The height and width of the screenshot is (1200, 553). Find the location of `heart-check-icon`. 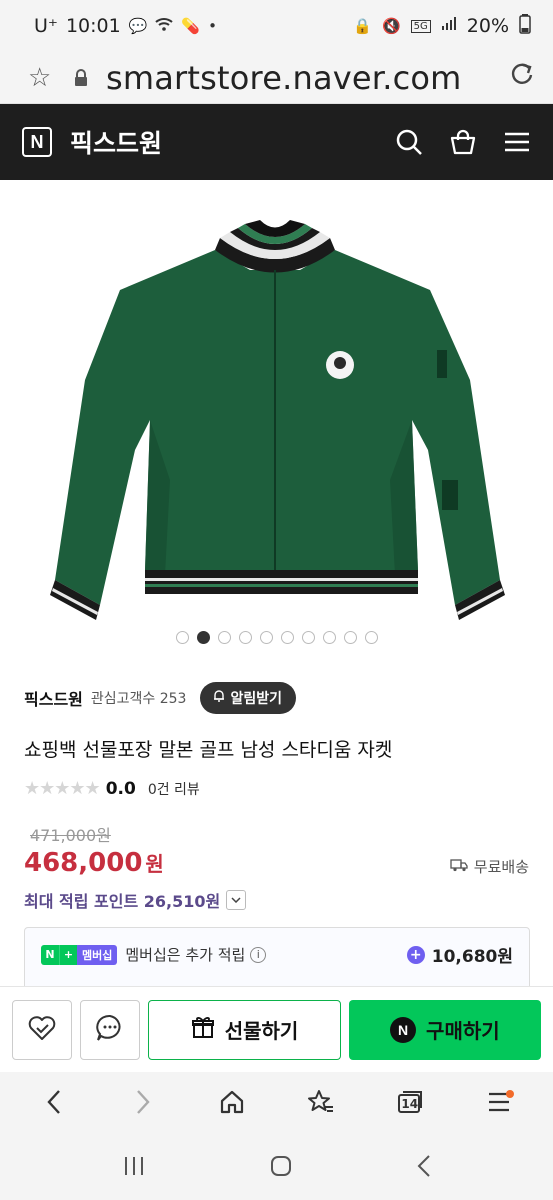

heart-check-icon is located at coordinates (42, 1030).